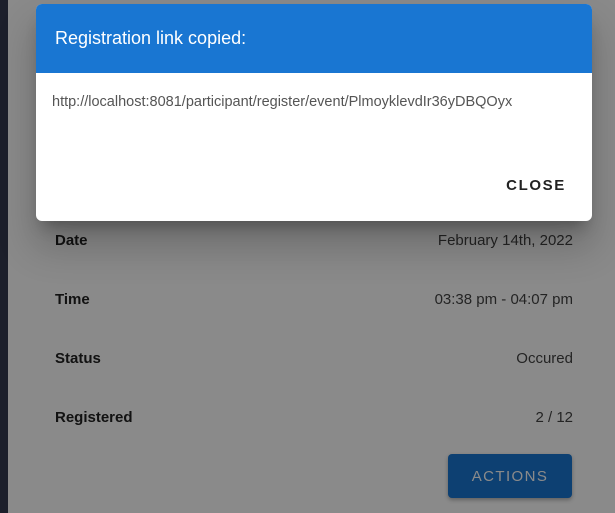 The image size is (615, 513). I want to click on close-button: CLOSE, so click(536, 185).